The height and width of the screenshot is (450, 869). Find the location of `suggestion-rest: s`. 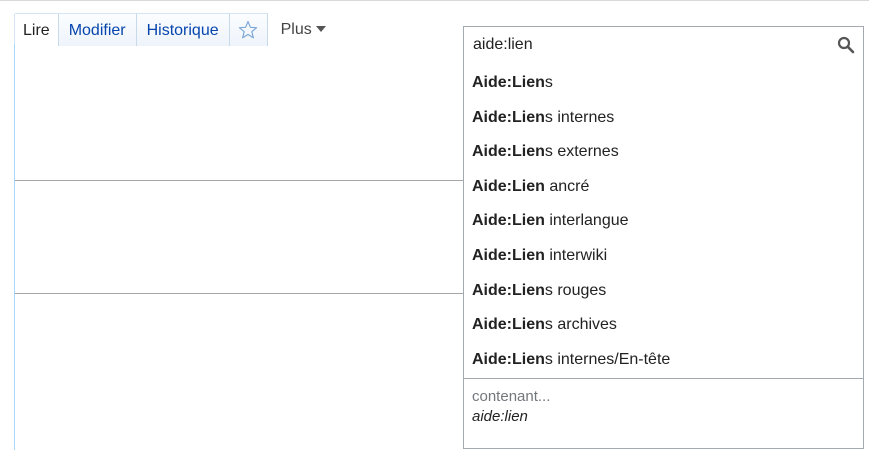

suggestion-rest: s is located at coordinates (548, 82).